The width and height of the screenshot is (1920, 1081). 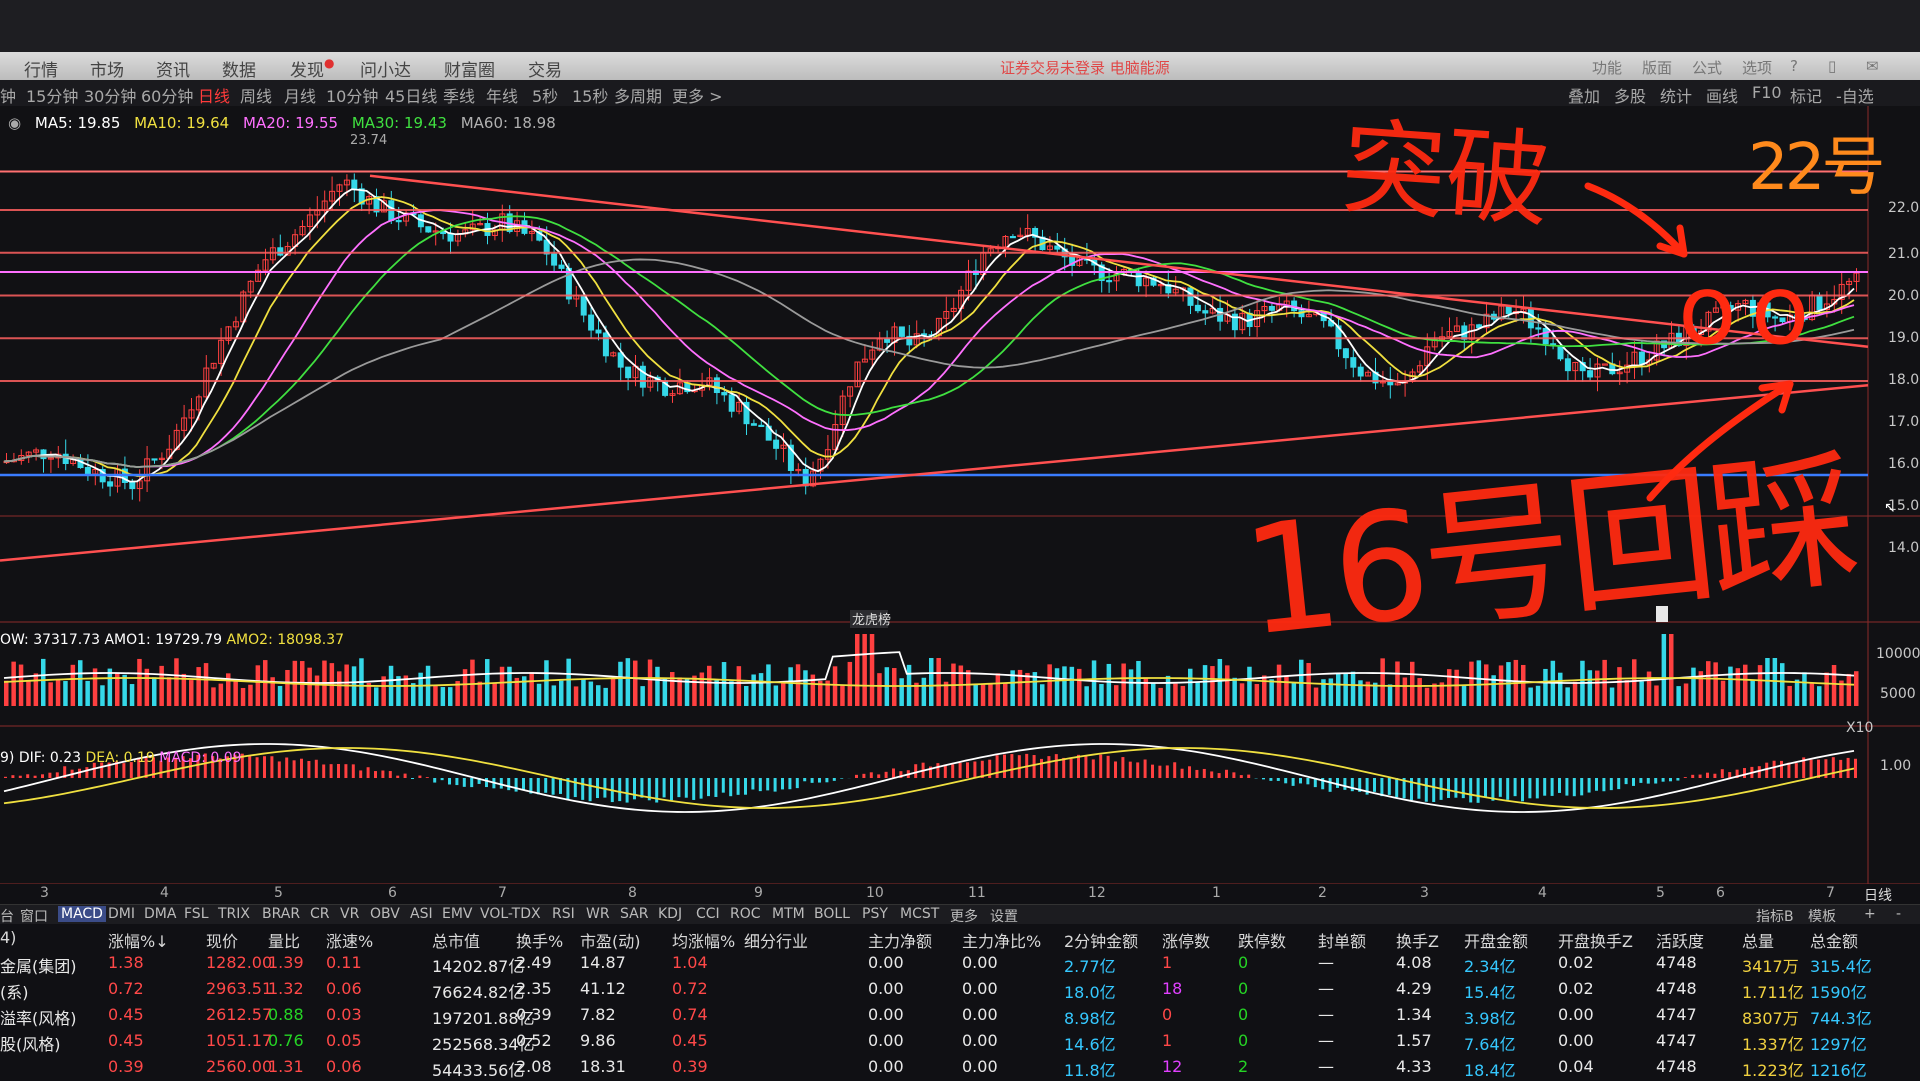 I want to click on arrow-to-retest-icon, so click(x=1720, y=441).